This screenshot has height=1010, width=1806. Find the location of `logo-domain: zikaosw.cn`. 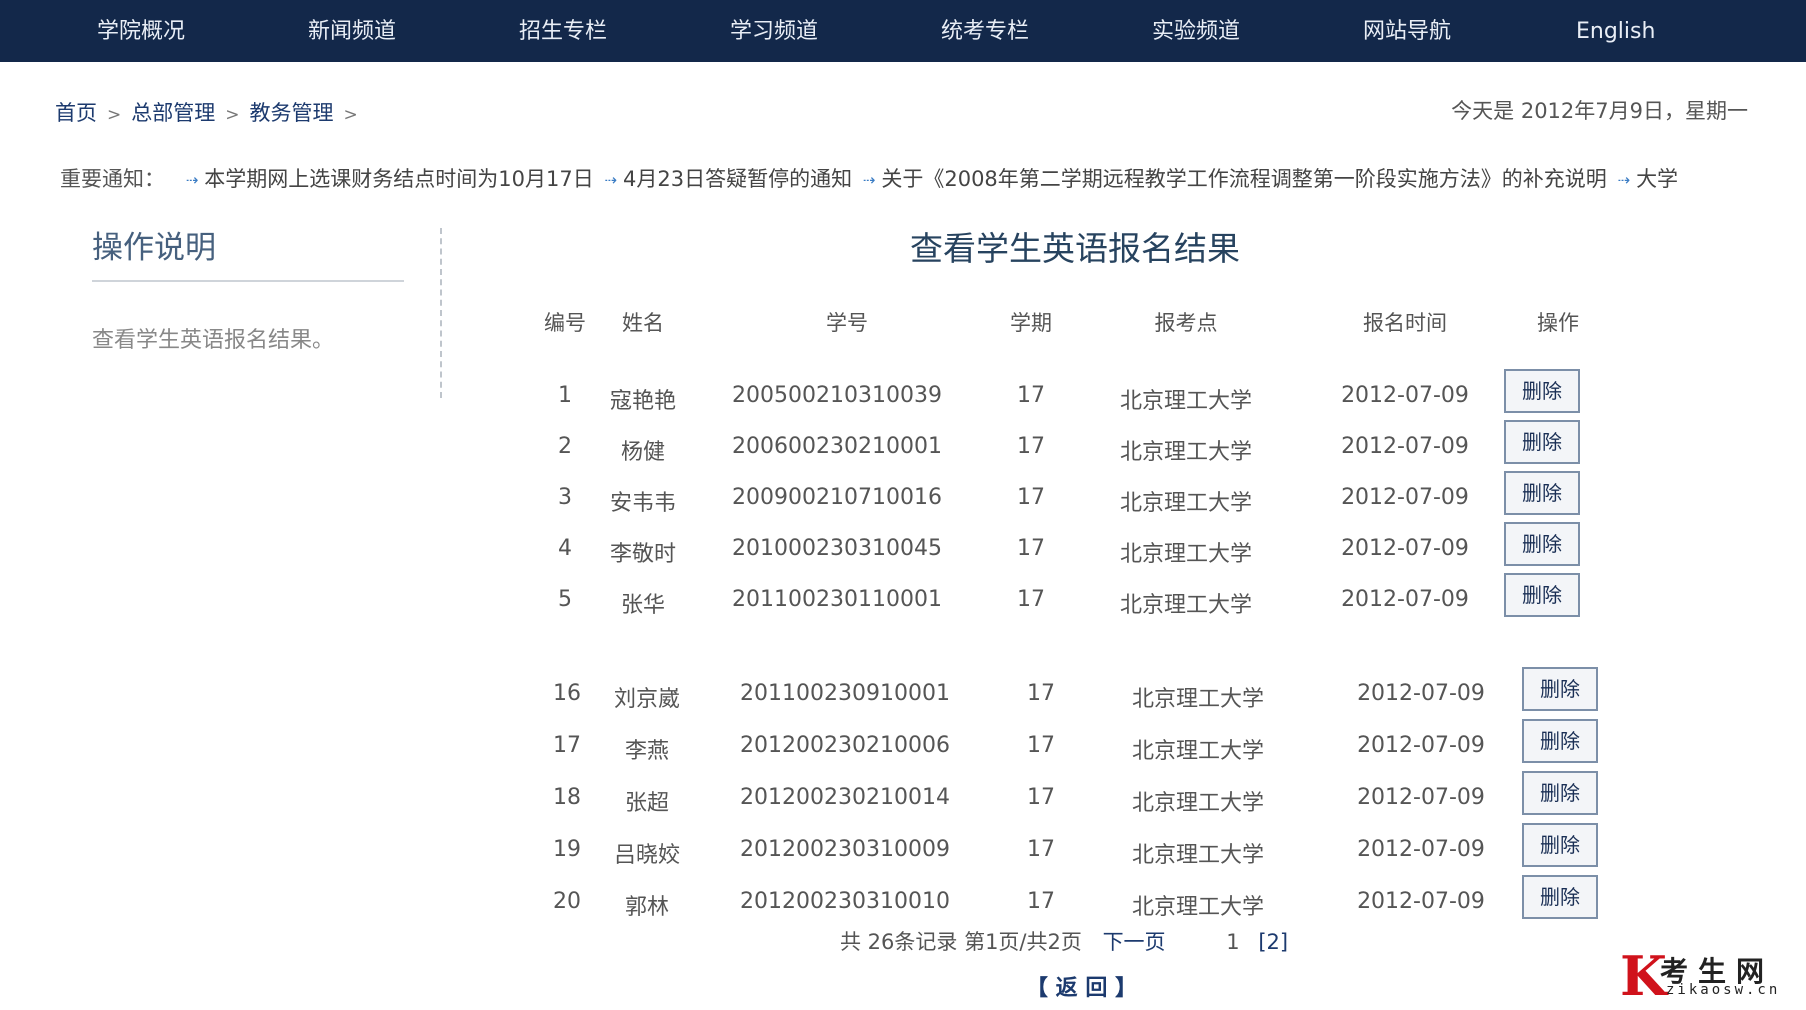

logo-domain: zikaosw.cn is located at coordinates (1723, 990).